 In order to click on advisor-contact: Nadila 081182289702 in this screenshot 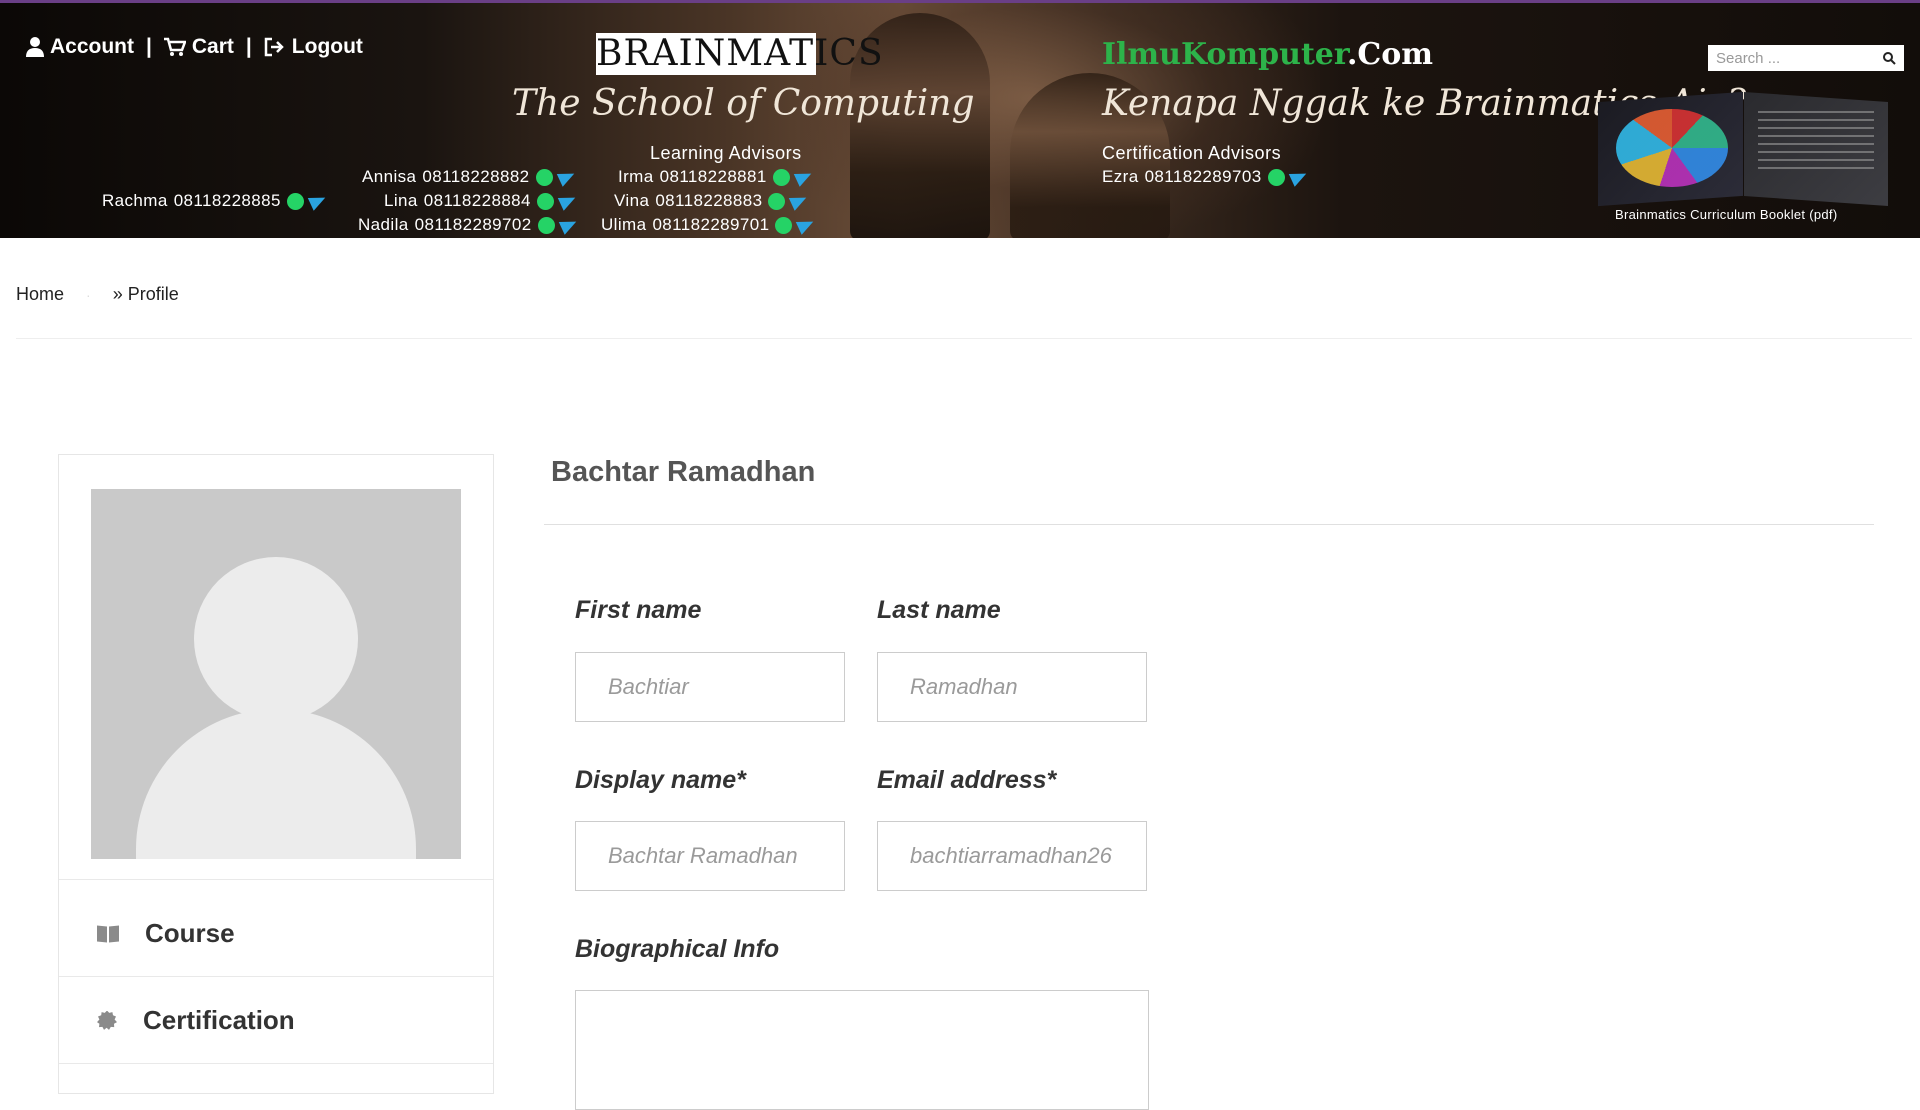, I will do `click(468, 225)`.